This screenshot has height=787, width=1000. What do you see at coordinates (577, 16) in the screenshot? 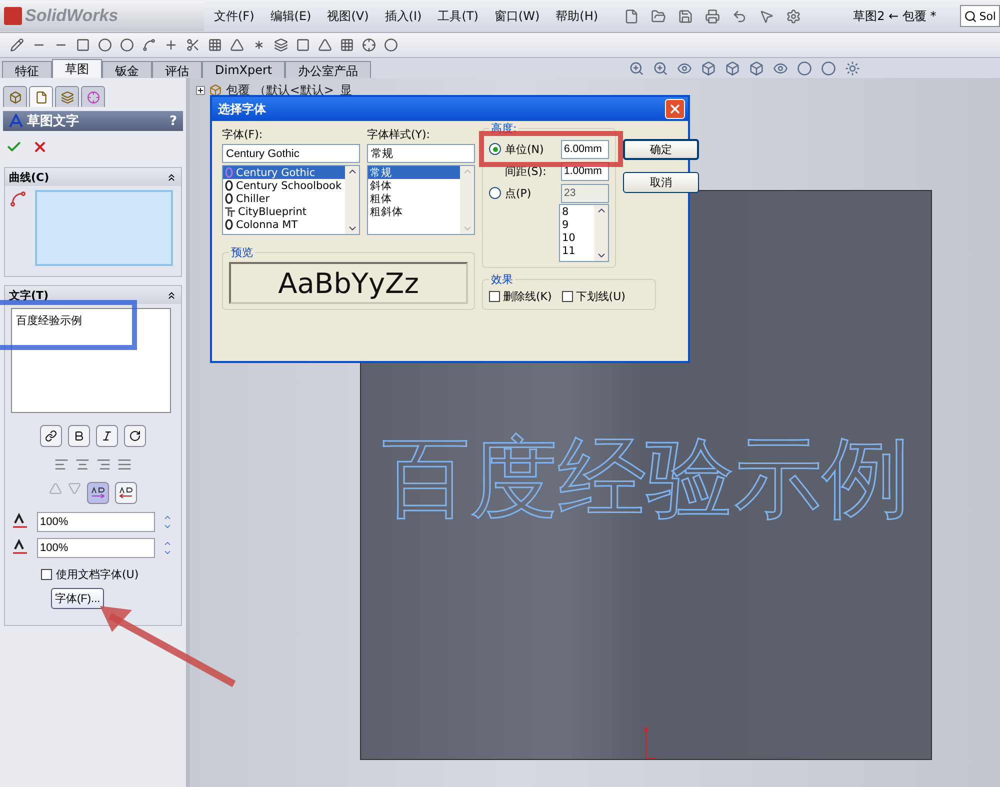
I see `menu-item: 帮助(H)` at bounding box center [577, 16].